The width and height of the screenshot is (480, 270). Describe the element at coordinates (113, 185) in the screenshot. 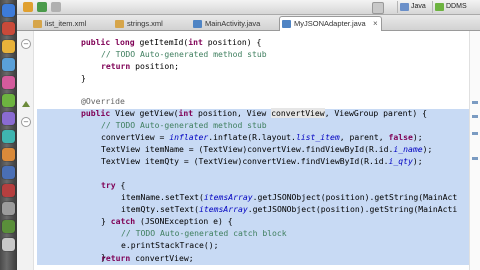

I see `code-line: try {` at that location.